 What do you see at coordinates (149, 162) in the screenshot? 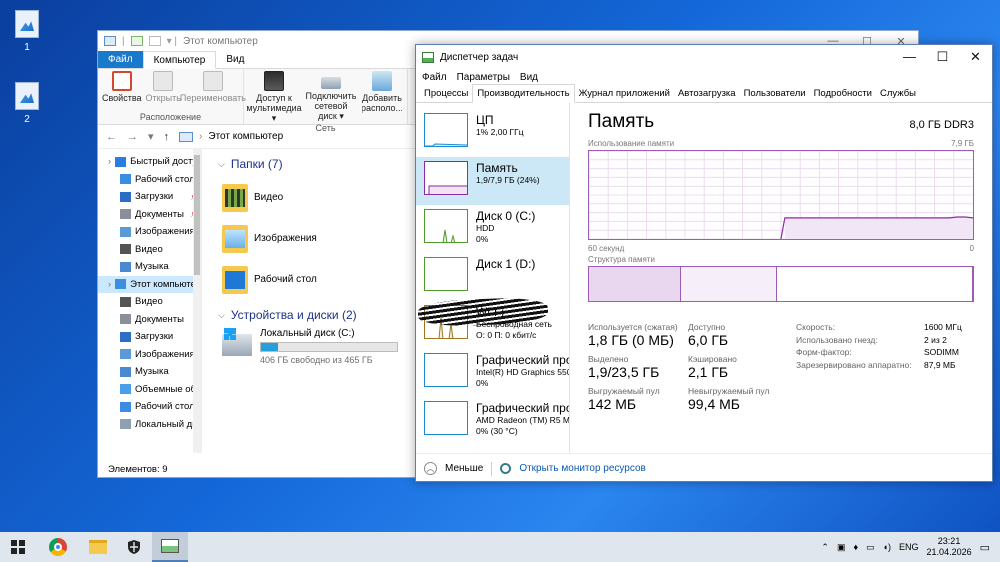
I see `nav-item: › Быстрый доступ` at bounding box center [149, 162].